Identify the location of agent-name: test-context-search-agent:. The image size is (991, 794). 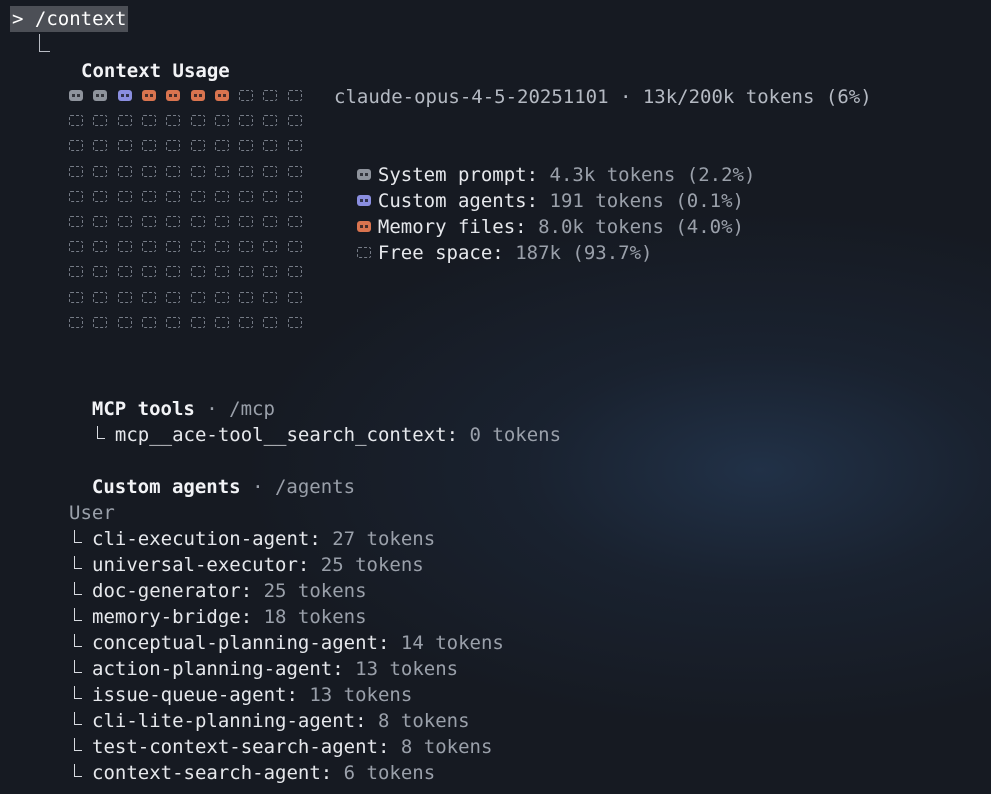
(241, 747).